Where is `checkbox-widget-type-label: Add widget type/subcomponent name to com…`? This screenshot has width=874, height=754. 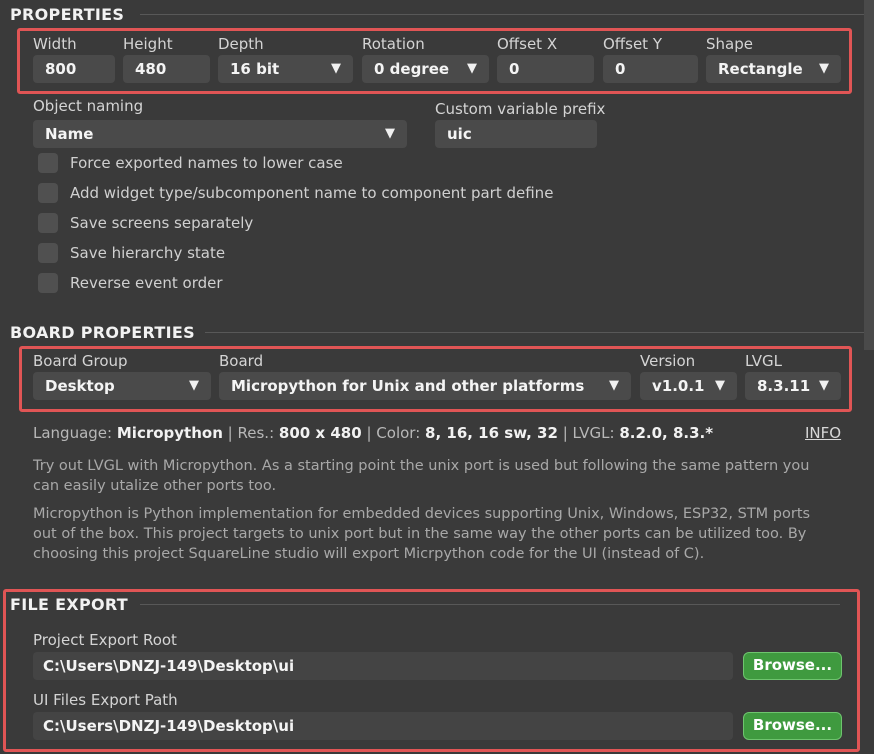
checkbox-widget-type-label: Add widget type/subcomponent name to com… is located at coordinates (312, 193).